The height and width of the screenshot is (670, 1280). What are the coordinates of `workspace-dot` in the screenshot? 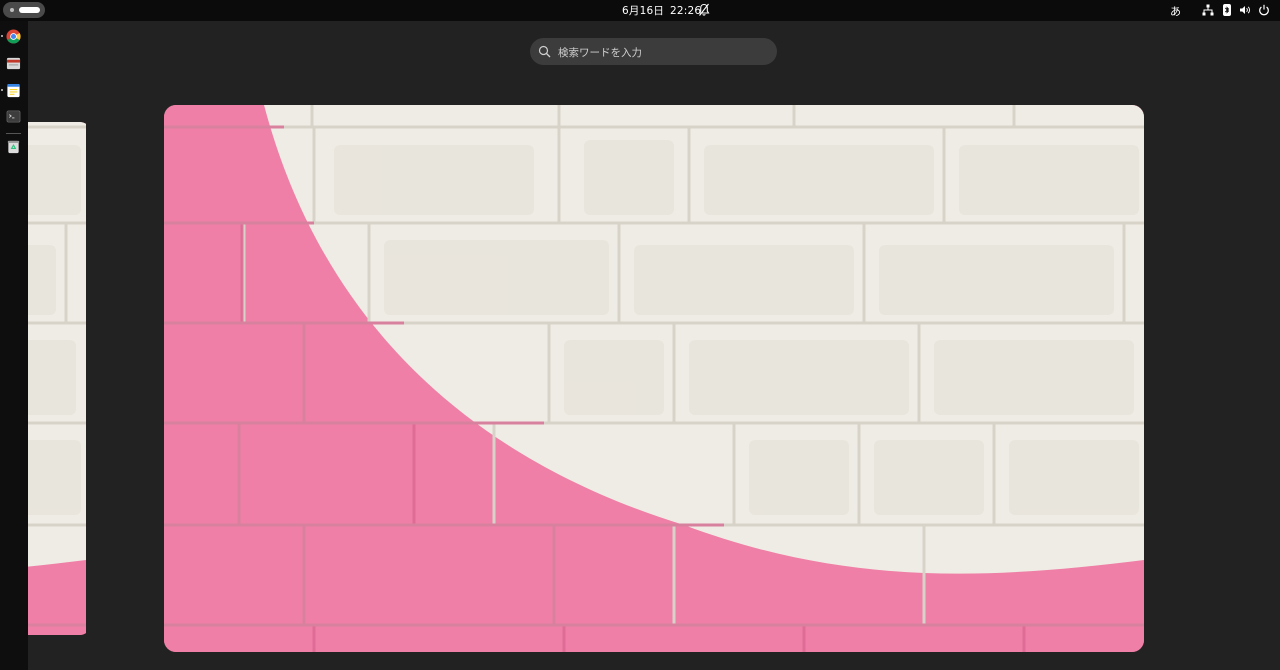 It's located at (12, 10).